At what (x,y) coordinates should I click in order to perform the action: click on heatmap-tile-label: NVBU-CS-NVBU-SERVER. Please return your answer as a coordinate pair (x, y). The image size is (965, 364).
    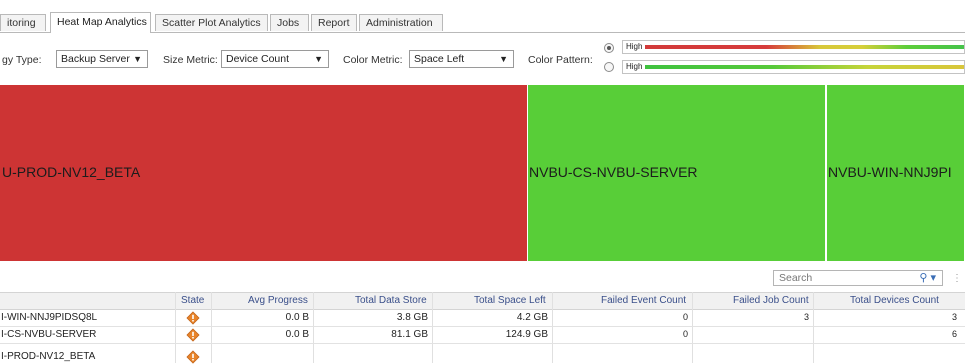
    Looking at the image, I should click on (613, 172).